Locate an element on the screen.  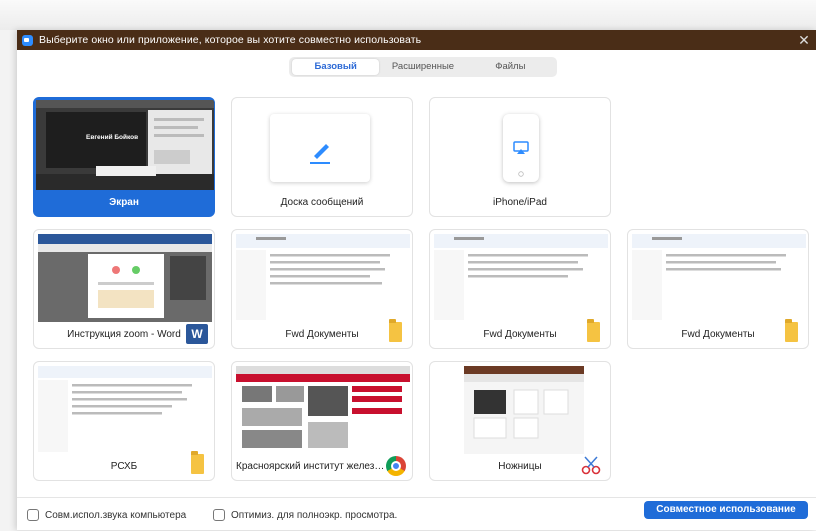
share-card-fwd-documents-1: Fwd Документы is located at coordinates (322, 289).